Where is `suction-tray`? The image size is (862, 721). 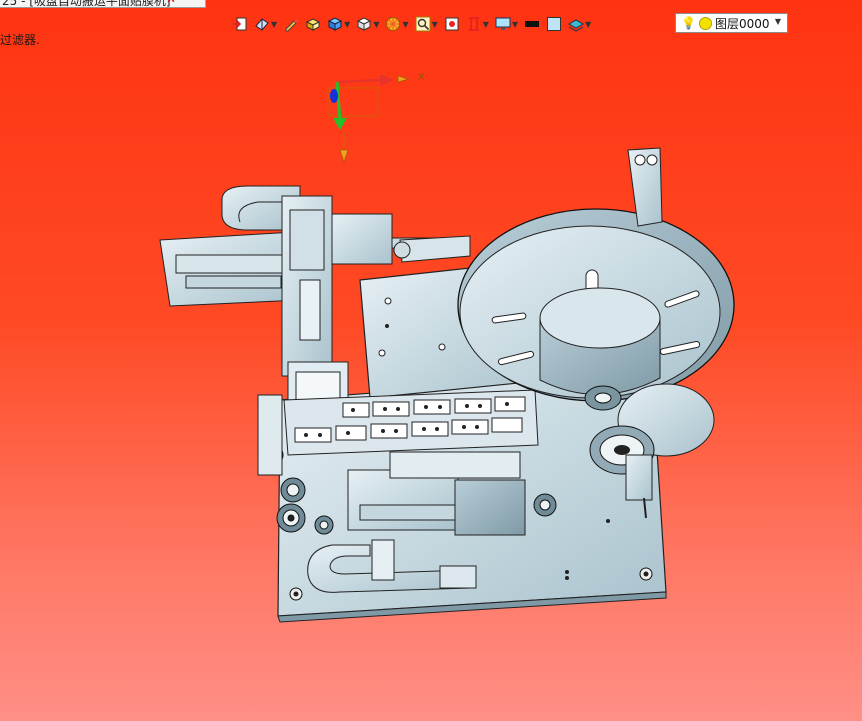
suction-tray is located at coordinates (411, 422).